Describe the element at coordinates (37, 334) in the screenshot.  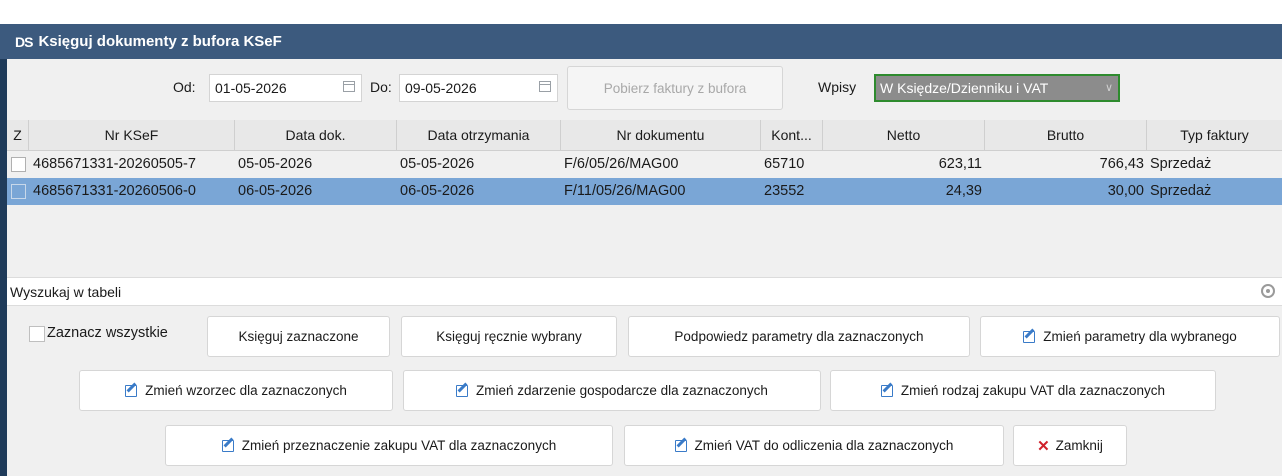
I see `select-all-checkbox` at that location.